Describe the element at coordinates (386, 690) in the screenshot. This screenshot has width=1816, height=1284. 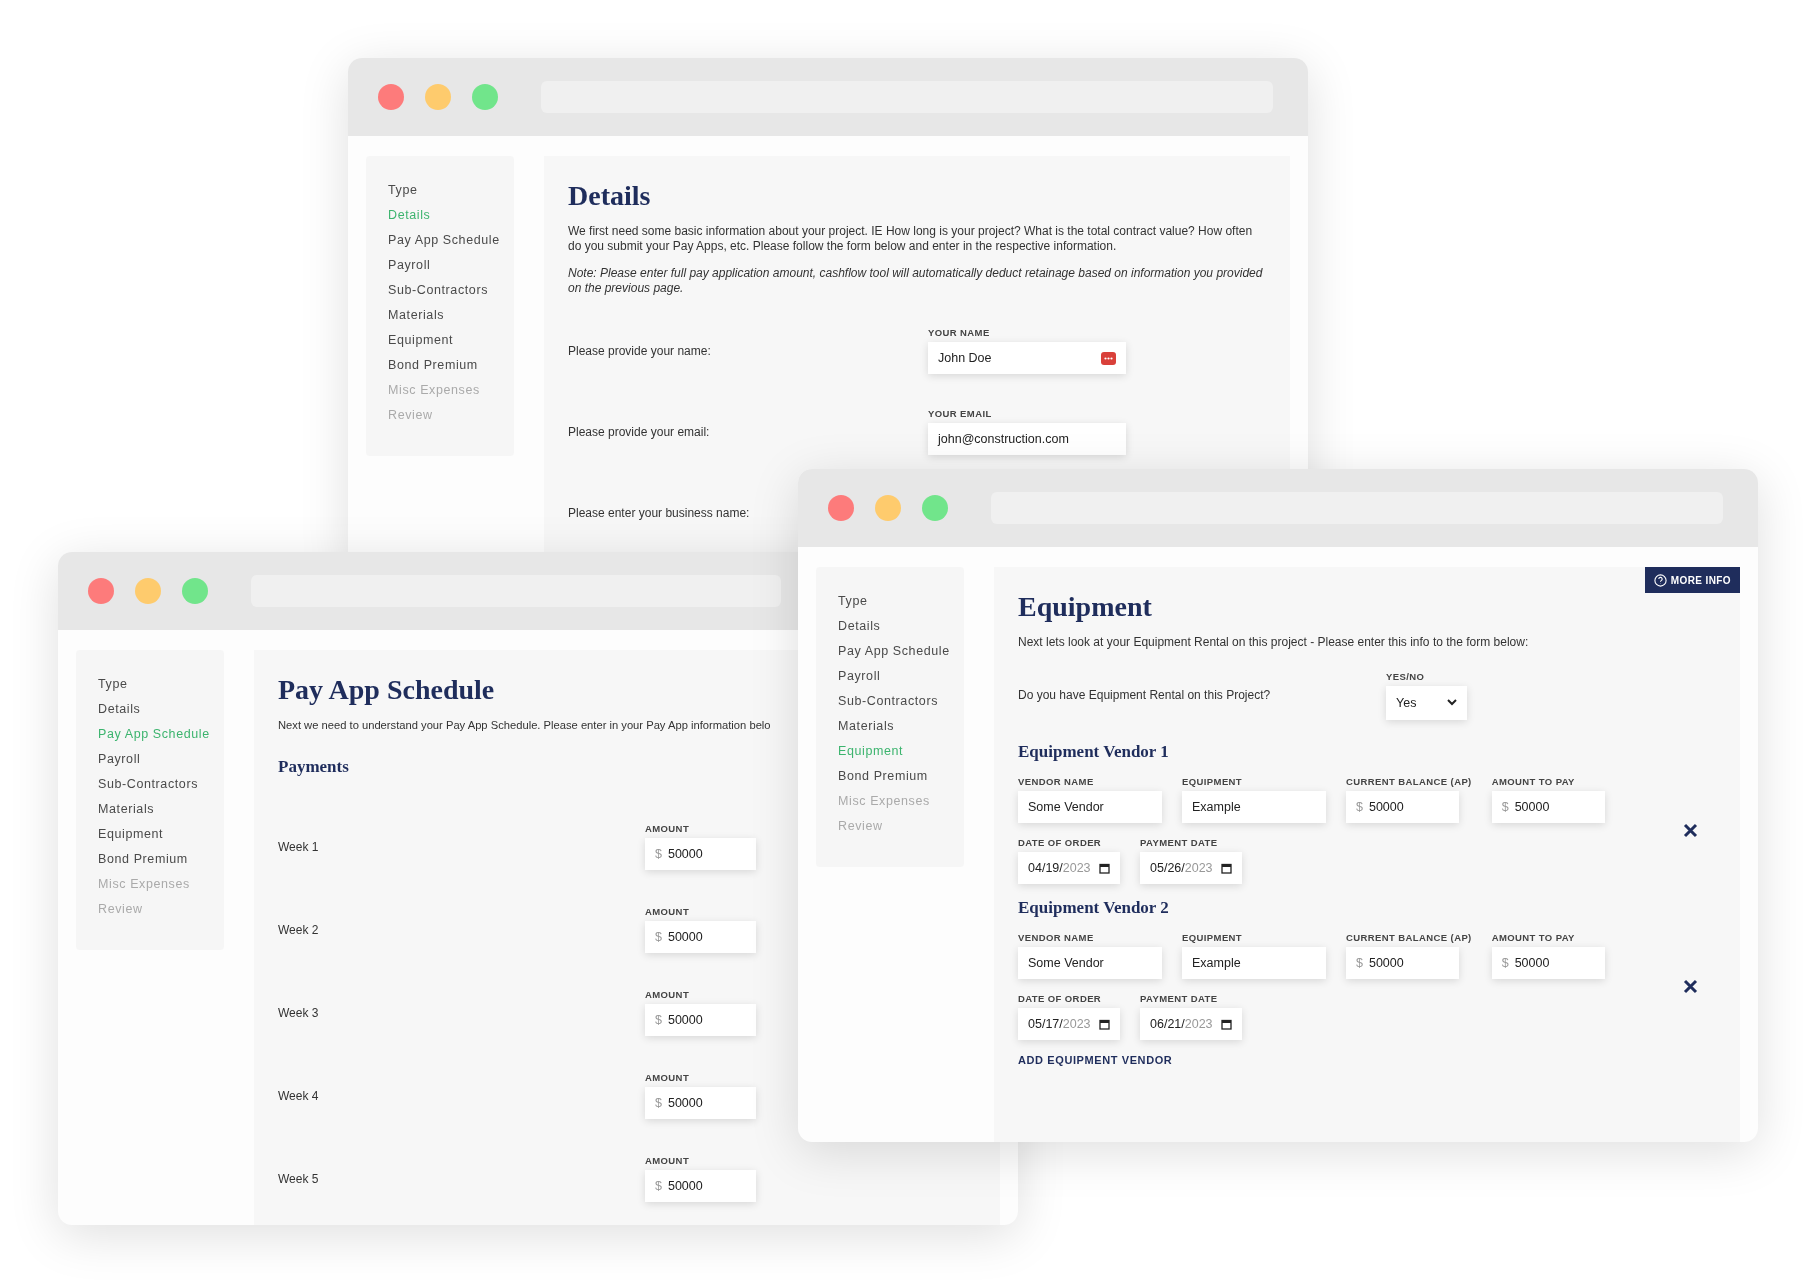
I see `page-title: Pay App Schedule` at that location.